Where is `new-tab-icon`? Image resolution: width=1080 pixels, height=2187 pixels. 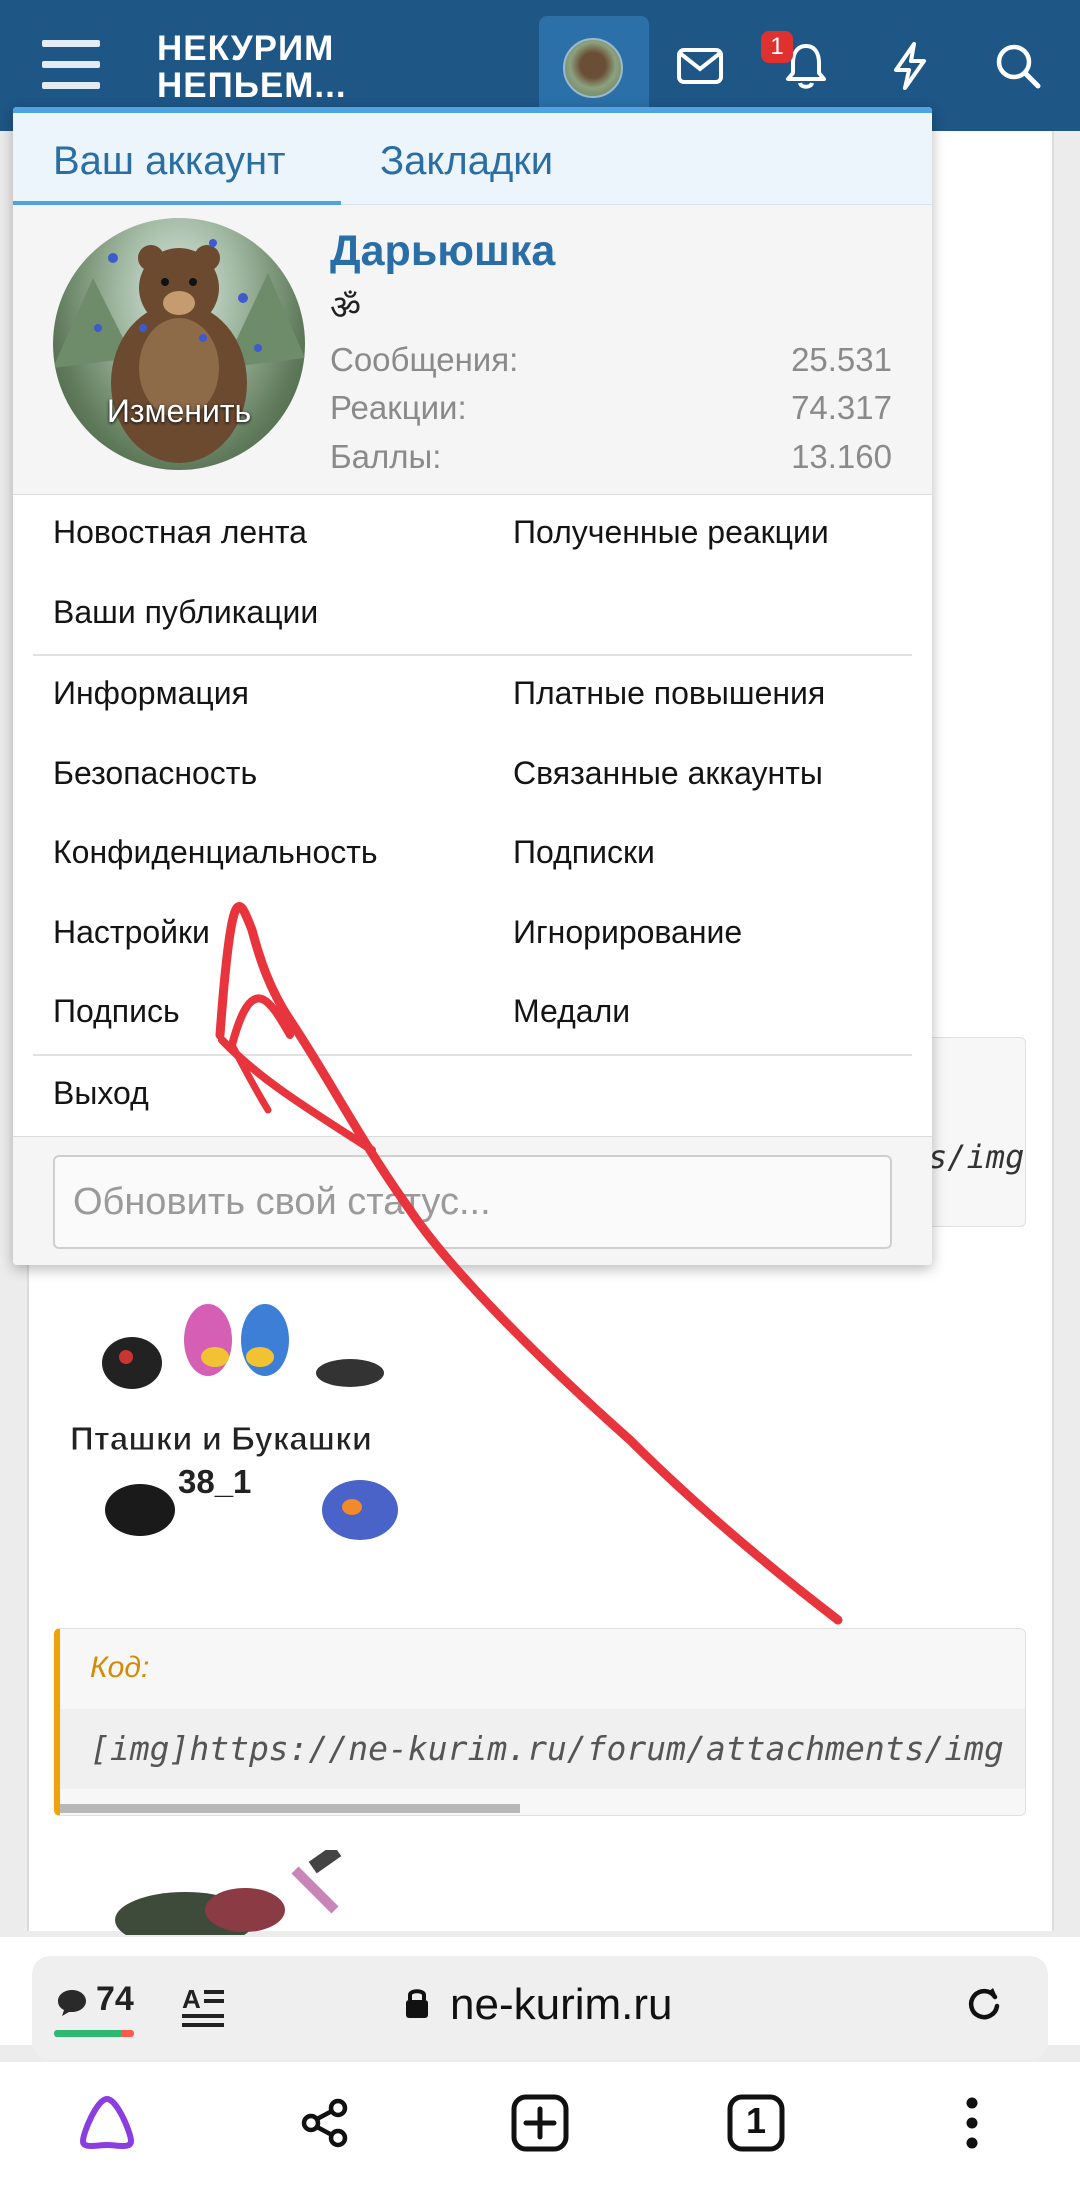
new-tab-icon is located at coordinates (540, 2123).